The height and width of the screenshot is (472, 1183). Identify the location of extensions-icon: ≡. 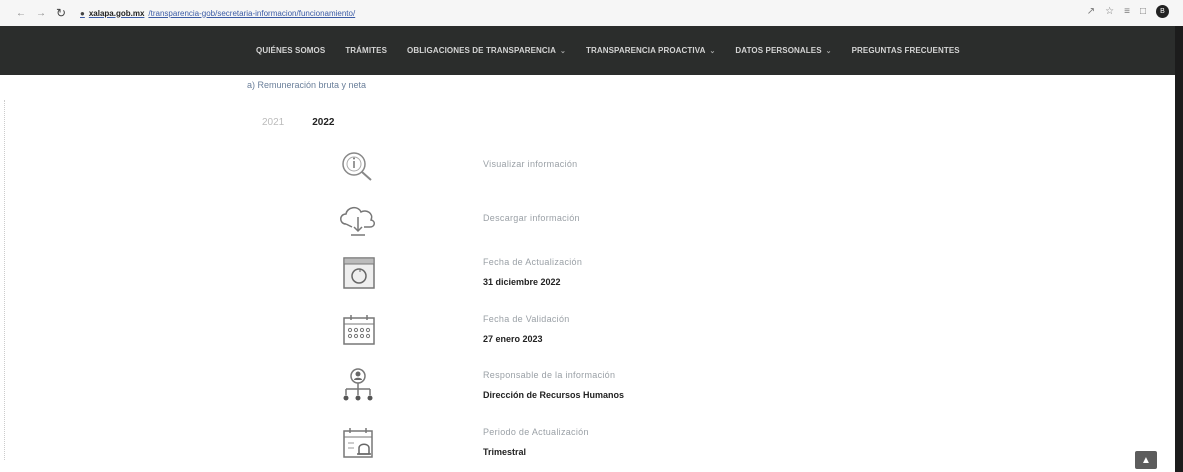
(1127, 11).